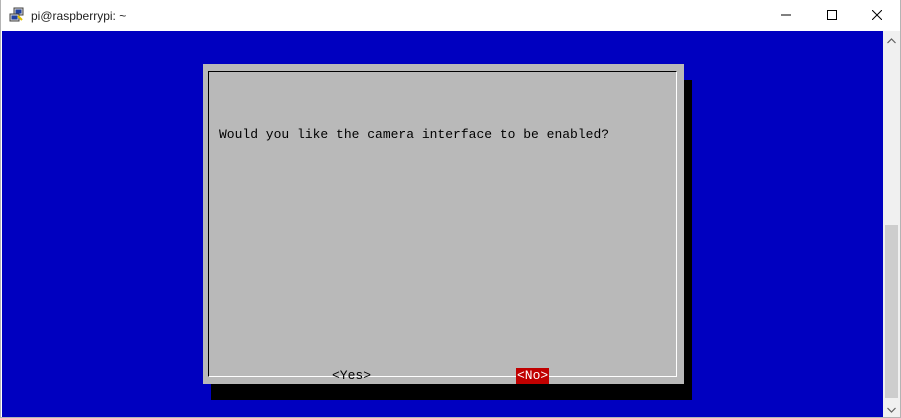 The width and height of the screenshot is (901, 418). Describe the element at coordinates (450, 15) in the screenshot. I see `title-bar: pi@raspberrypi: ~` at that location.